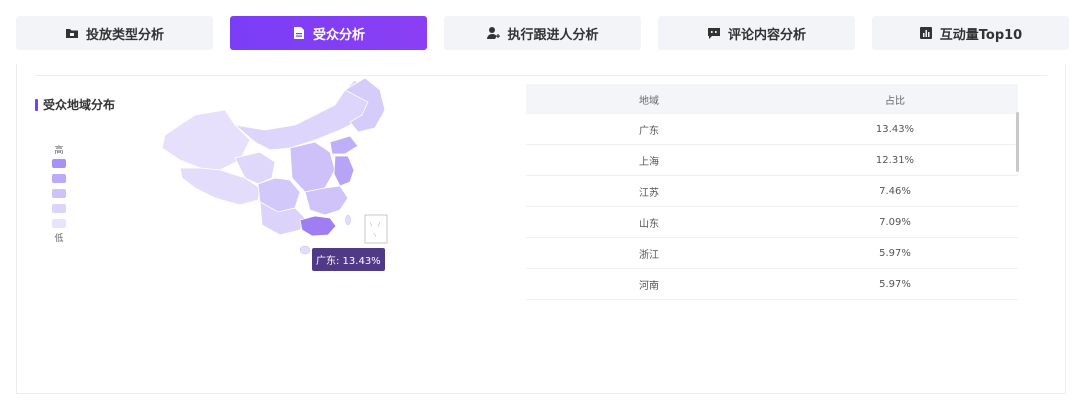 This screenshot has width=1080, height=413. I want to click on cell-share: 7.09%, so click(895, 222).